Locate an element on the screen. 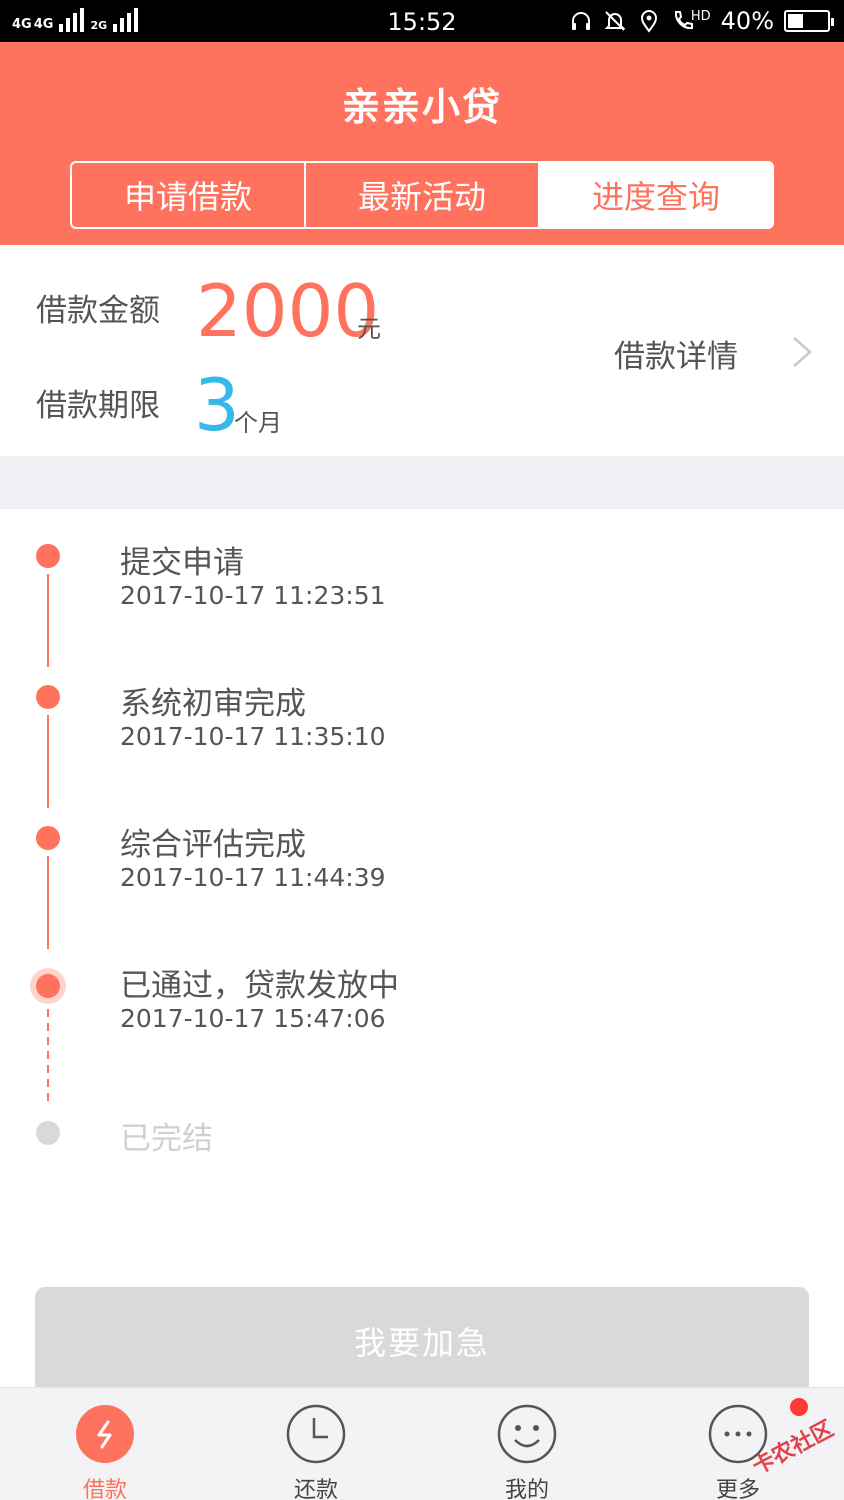 This screenshot has height=1500, width=844. app-title: 亲亲小贷 is located at coordinates (421, 107).